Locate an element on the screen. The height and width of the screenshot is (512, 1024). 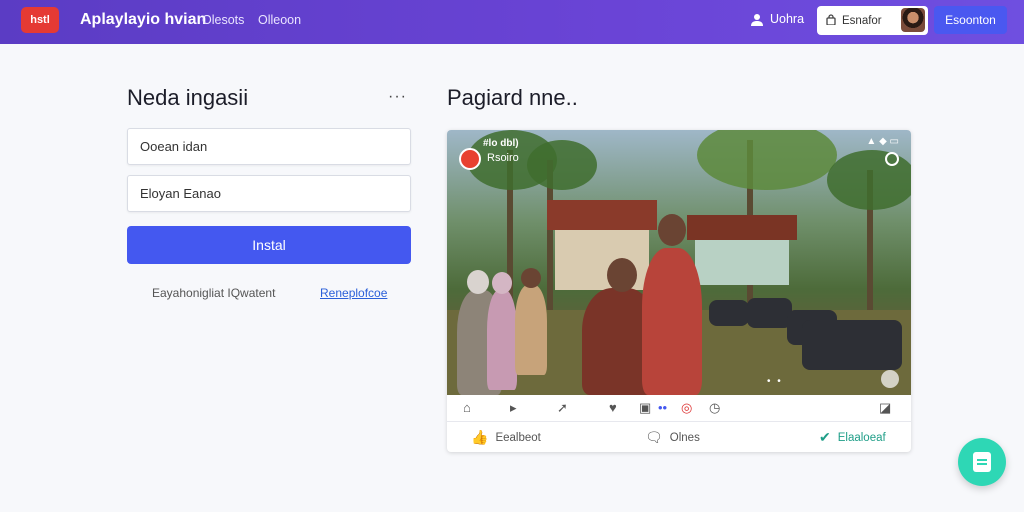
login-title: Neda ingasii is located at coordinates (188, 97).